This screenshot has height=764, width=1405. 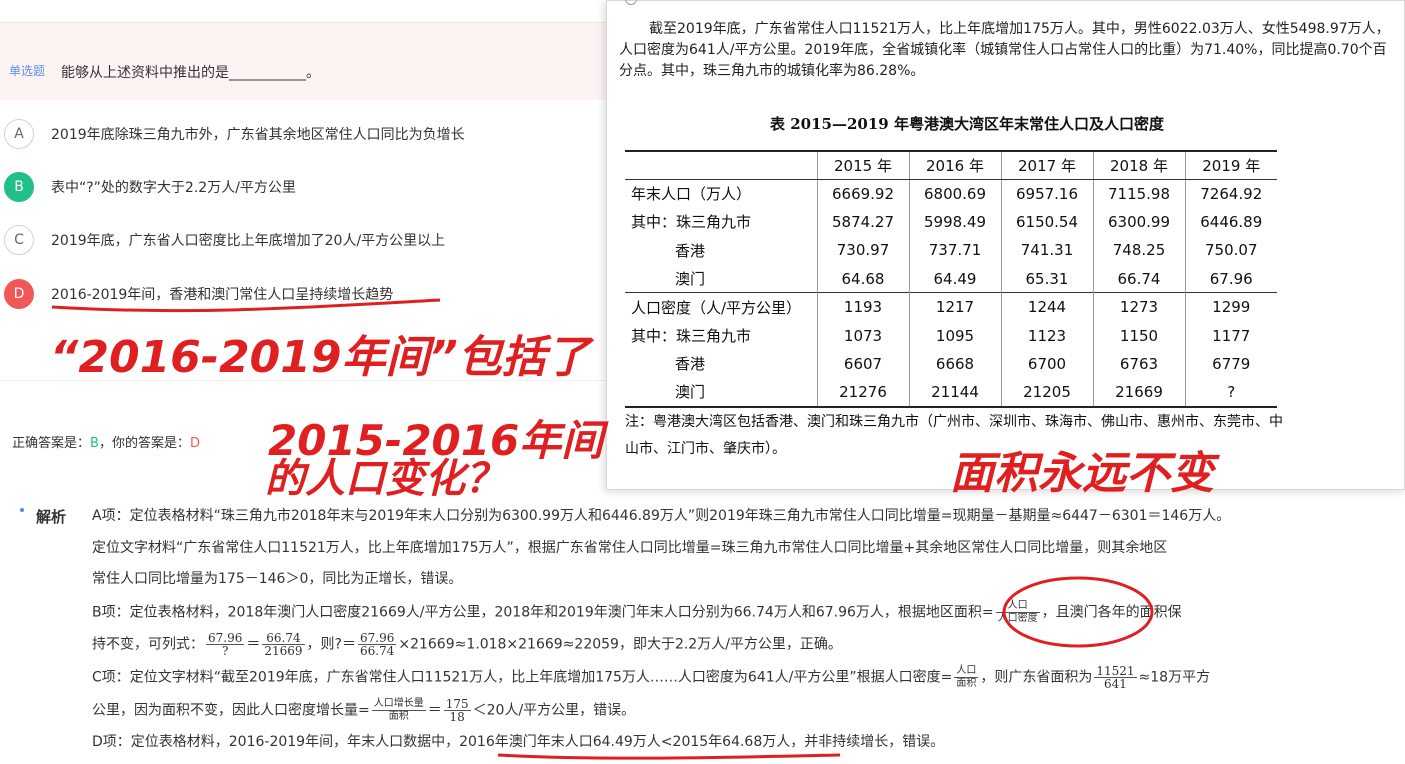 I want to click on fraction-b2: 66.74 21669, so click(x=283, y=644).